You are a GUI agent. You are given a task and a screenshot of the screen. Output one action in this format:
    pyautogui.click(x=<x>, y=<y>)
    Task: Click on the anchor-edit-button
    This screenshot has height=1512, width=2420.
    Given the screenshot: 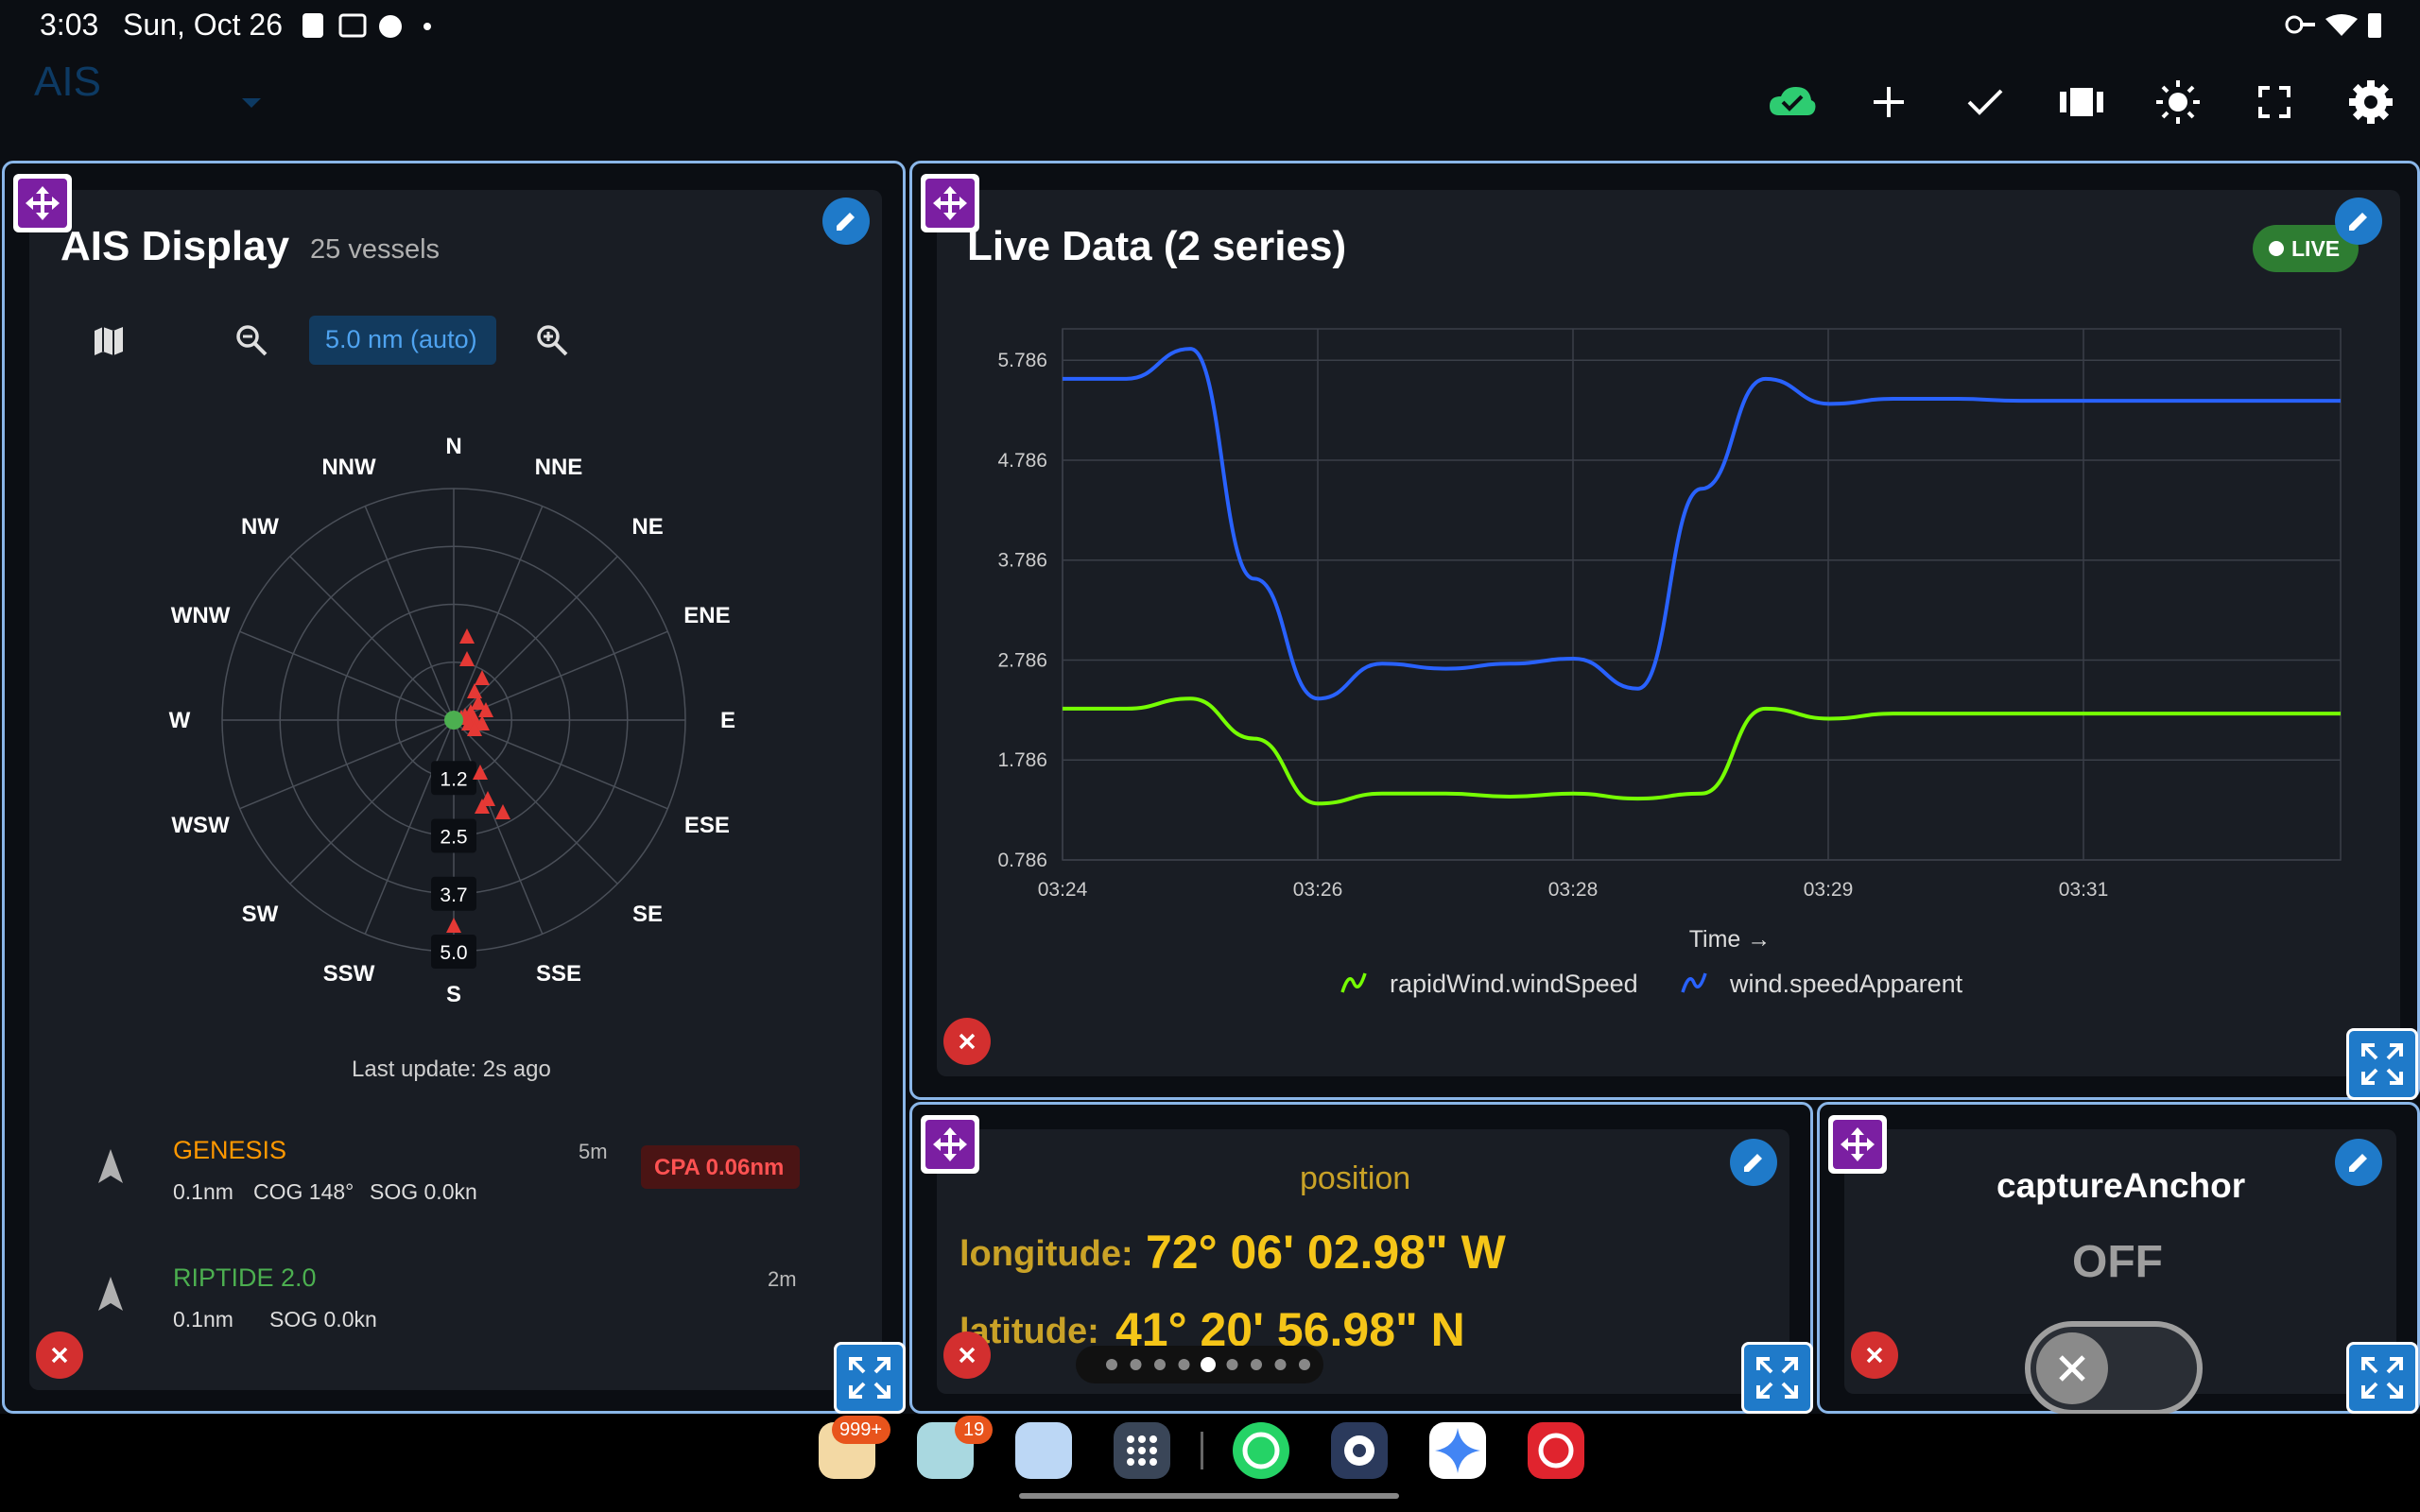 What is the action you would take?
    pyautogui.click(x=2359, y=1162)
    